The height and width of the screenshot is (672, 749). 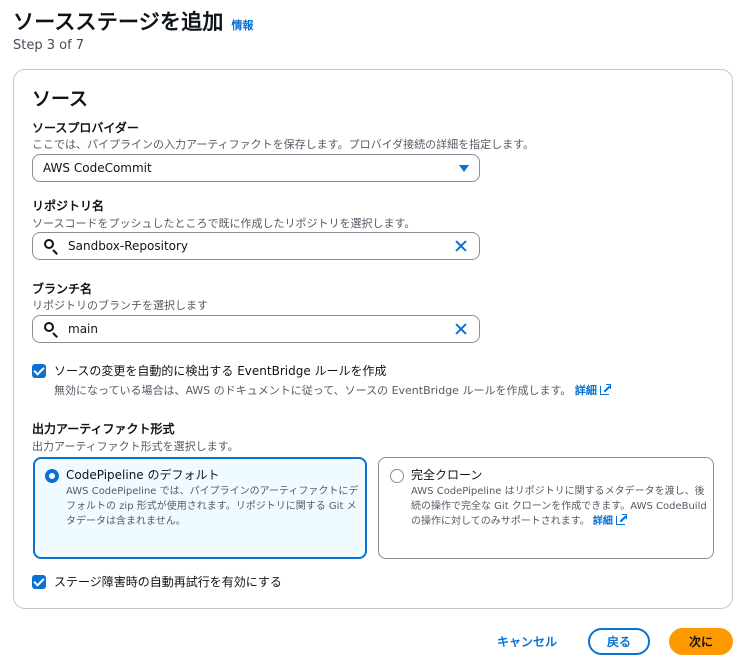 What do you see at coordinates (464, 168) in the screenshot?
I see `caret-down-icon` at bounding box center [464, 168].